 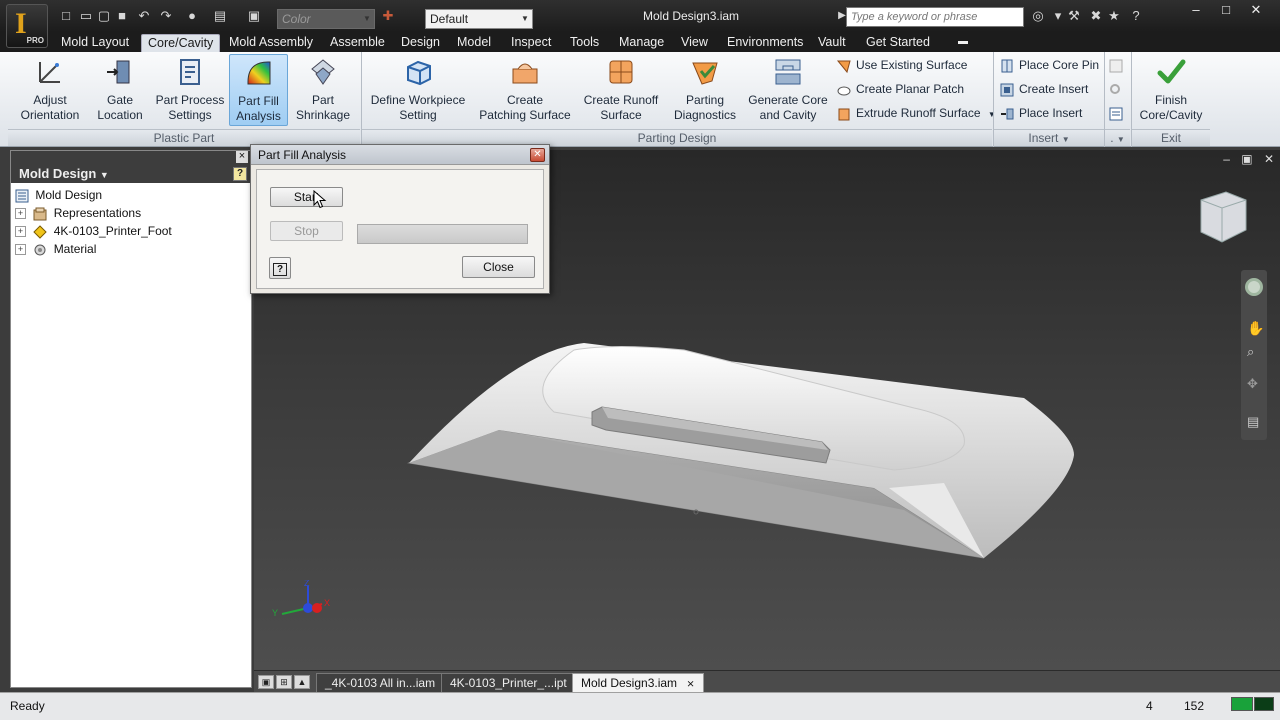 I want to click on document-list-icon: ▲, so click(x=302, y=682).